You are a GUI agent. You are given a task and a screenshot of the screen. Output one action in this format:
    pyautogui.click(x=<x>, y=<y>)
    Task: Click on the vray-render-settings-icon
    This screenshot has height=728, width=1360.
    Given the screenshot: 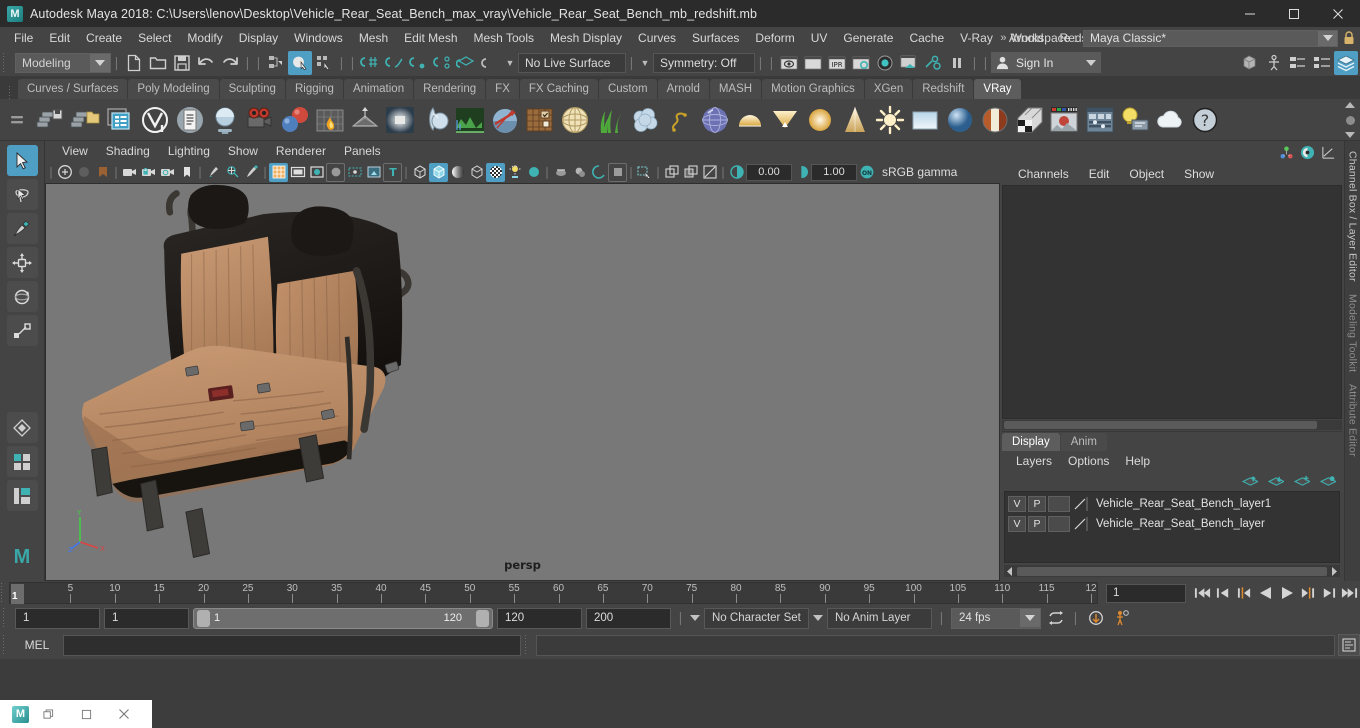 What is the action you would take?
    pyautogui.click(x=120, y=120)
    